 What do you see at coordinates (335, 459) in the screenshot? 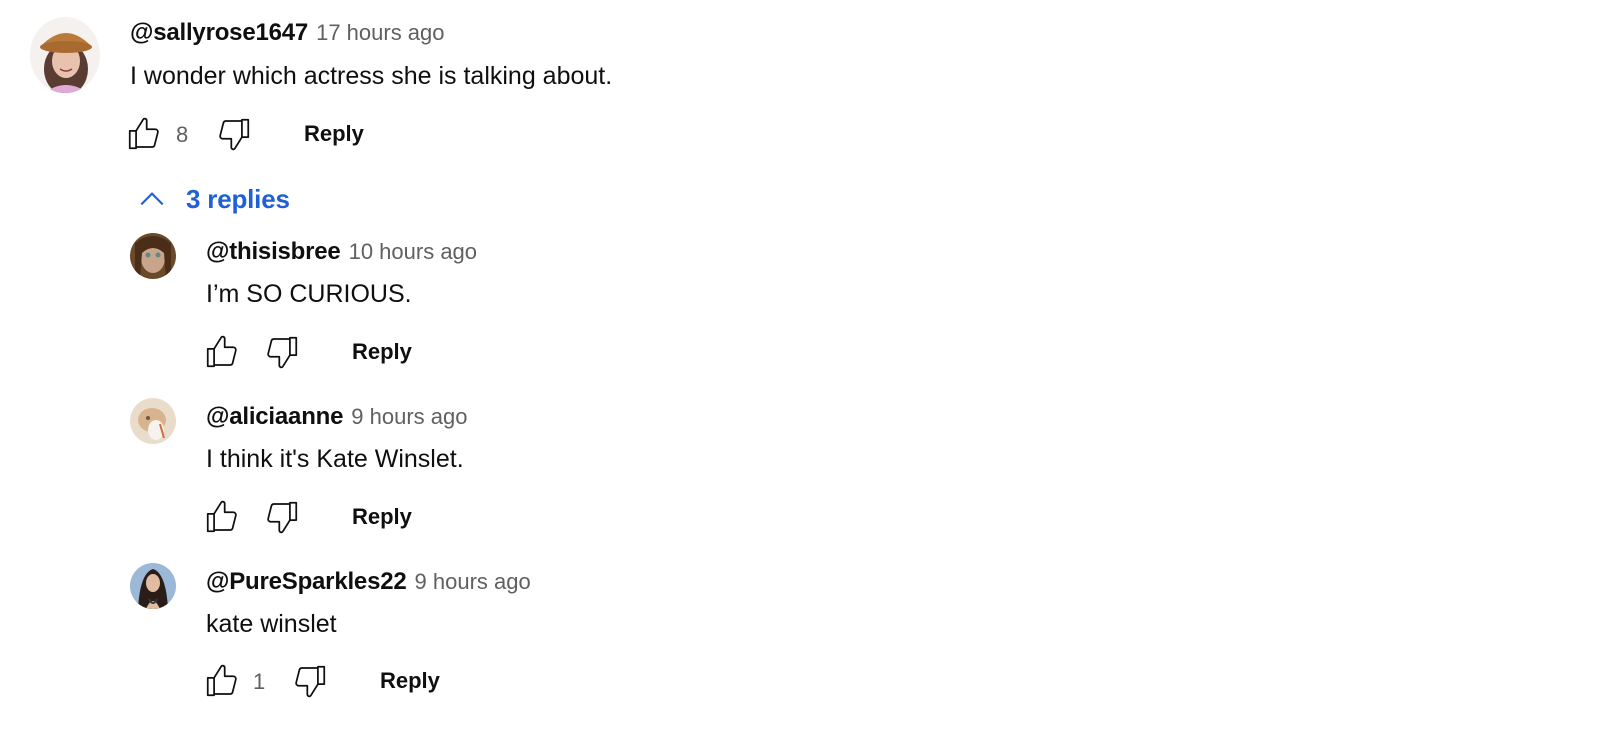
I see `reply-text: I think it's Kate Winslet.` at bounding box center [335, 459].